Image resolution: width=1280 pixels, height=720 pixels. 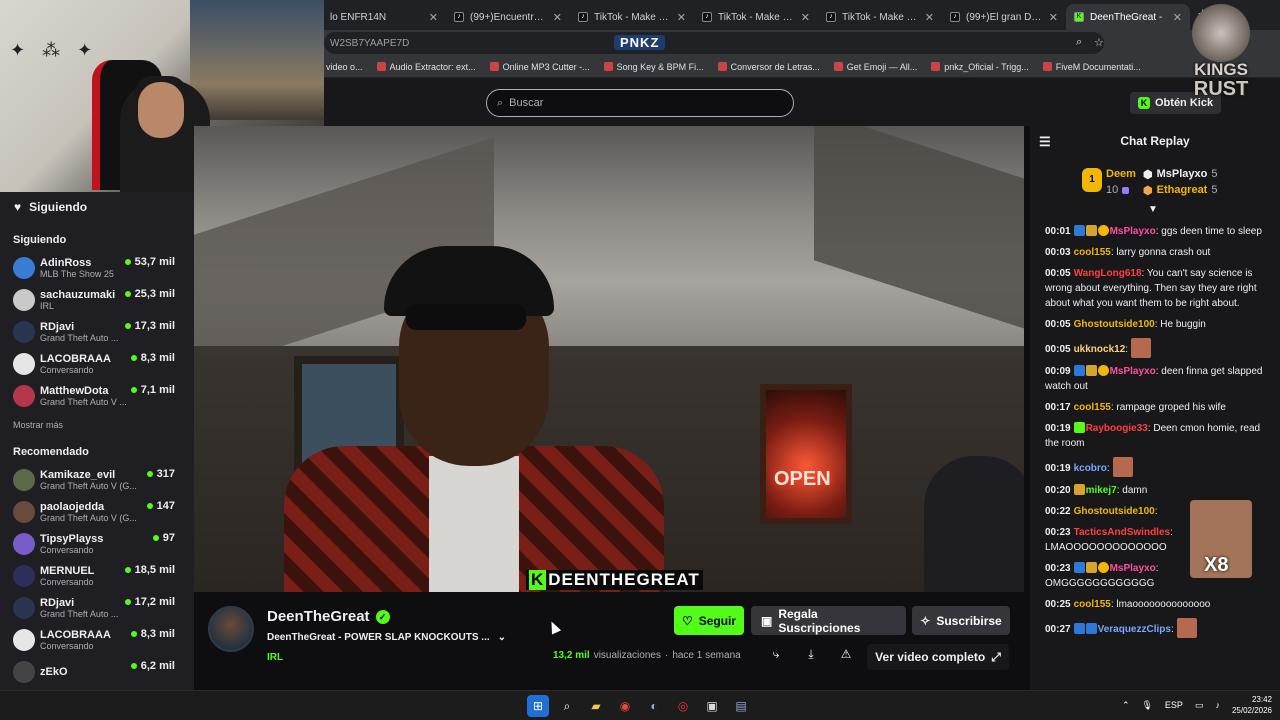 I want to click on obs-icon: ◎, so click(x=683, y=706).